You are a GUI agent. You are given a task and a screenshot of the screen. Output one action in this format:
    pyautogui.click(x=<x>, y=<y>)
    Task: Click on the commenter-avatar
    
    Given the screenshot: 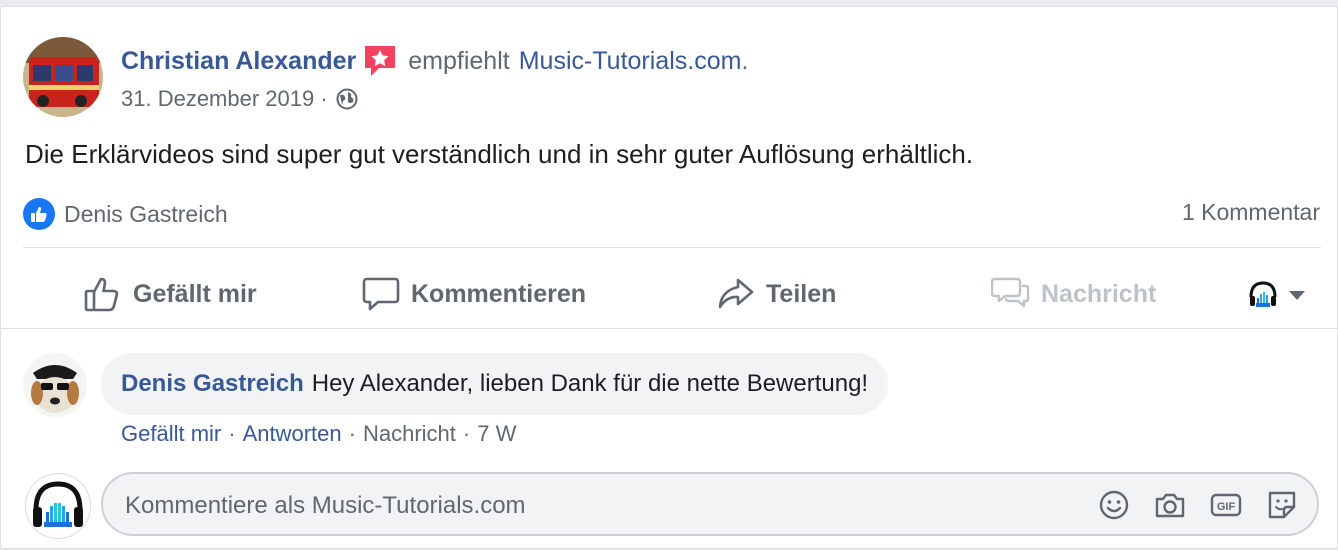 What is the action you would take?
    pyautogui.click(x=55, y=385)
    